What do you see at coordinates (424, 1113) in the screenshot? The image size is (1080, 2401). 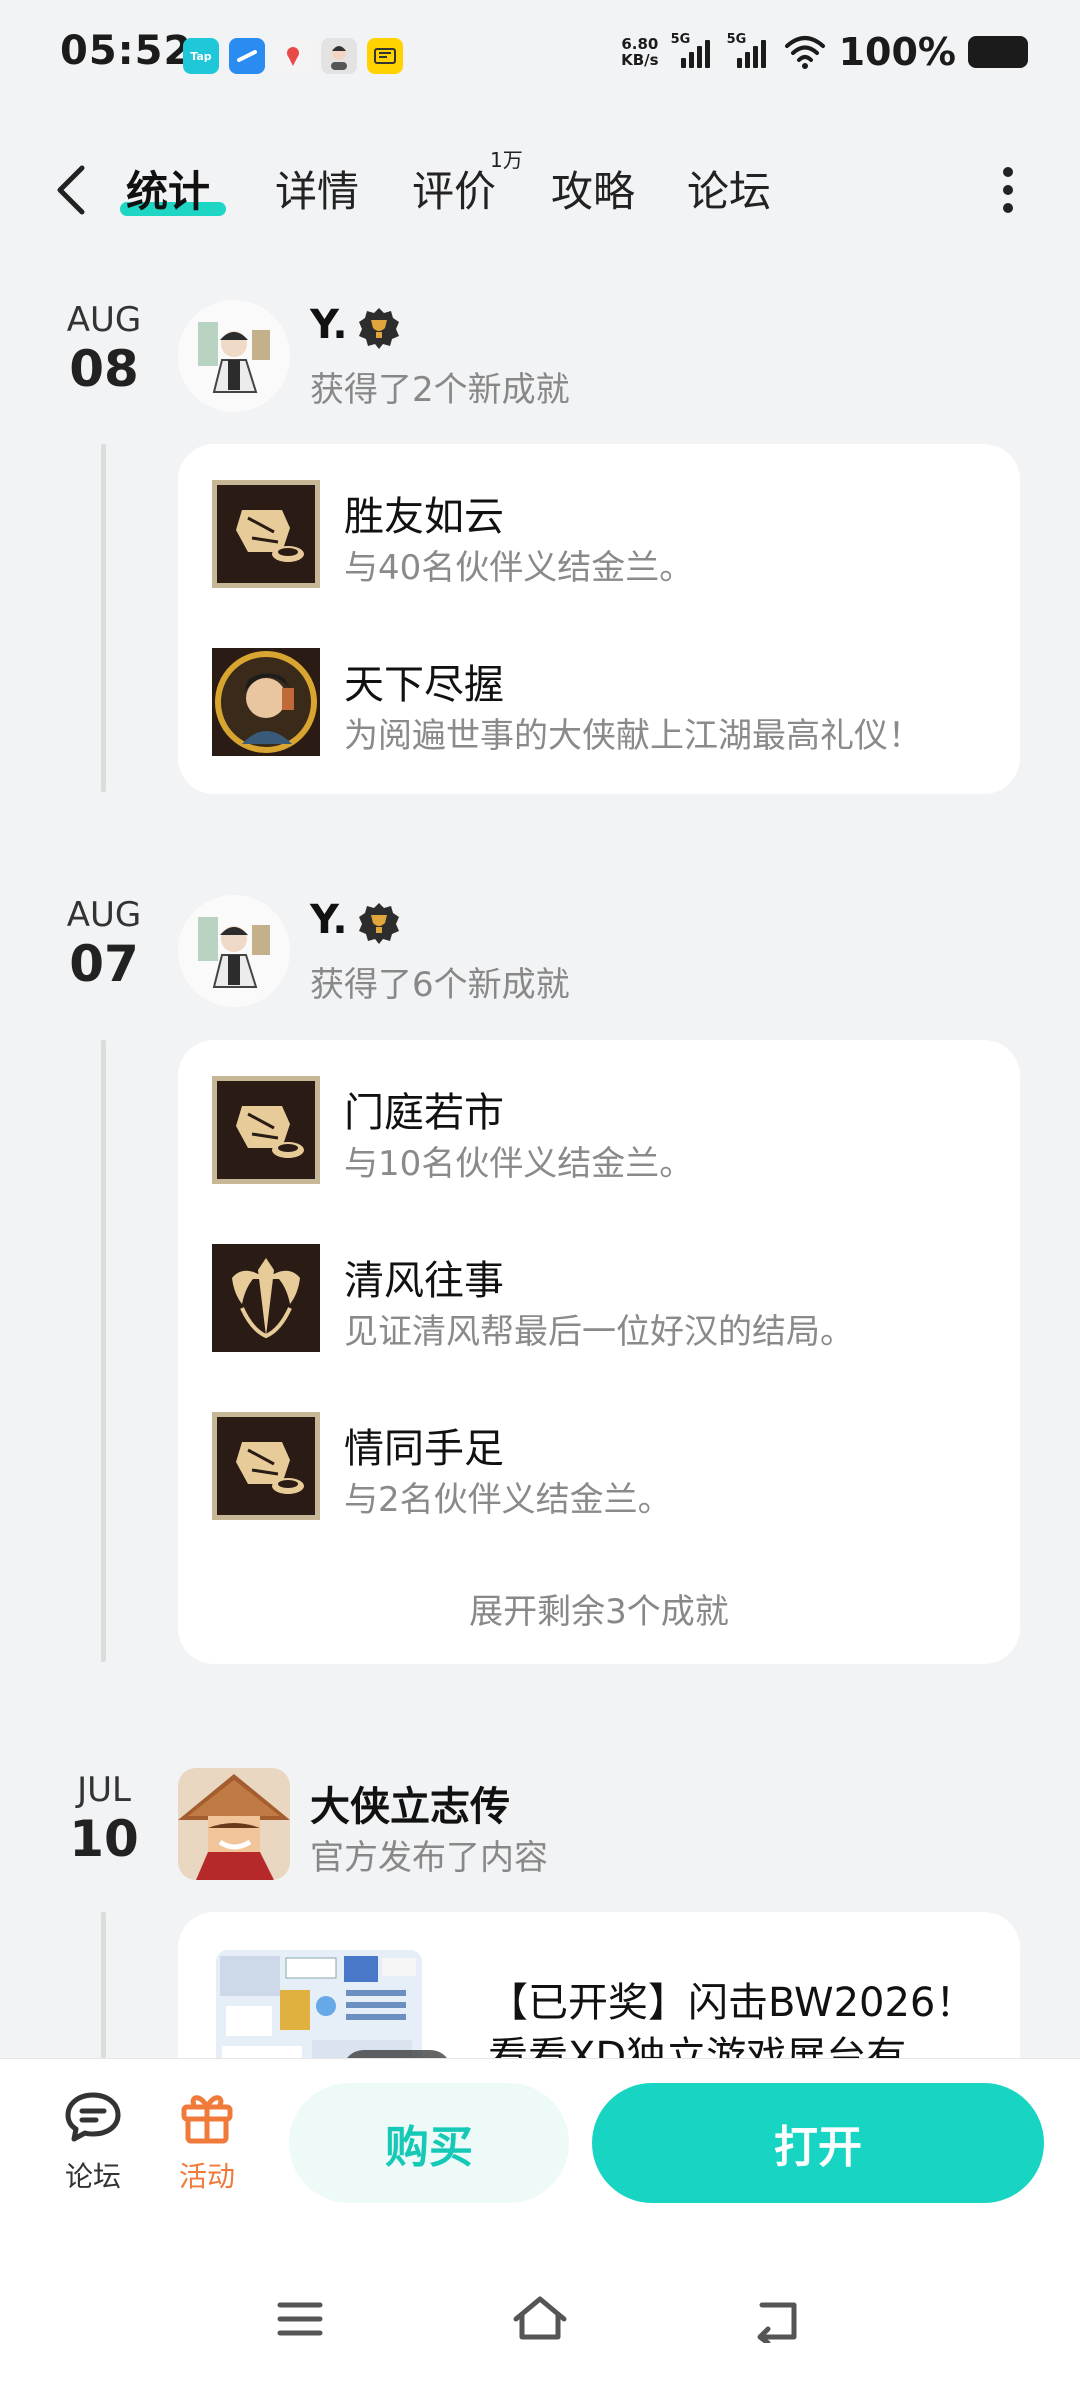 I see `achievement-title: 门庭若市` at bounding box center [424, 1113].